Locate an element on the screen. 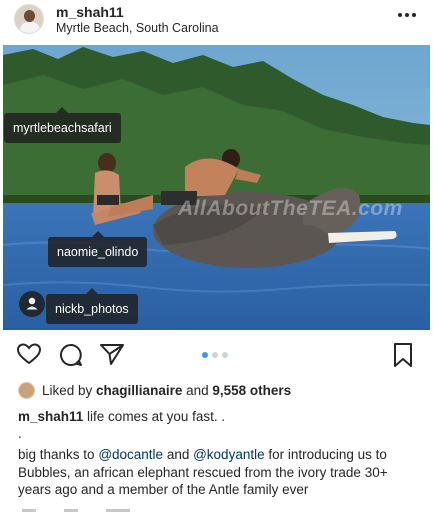  caption-body-part: big thanks to is located at coordinates (58, 454).